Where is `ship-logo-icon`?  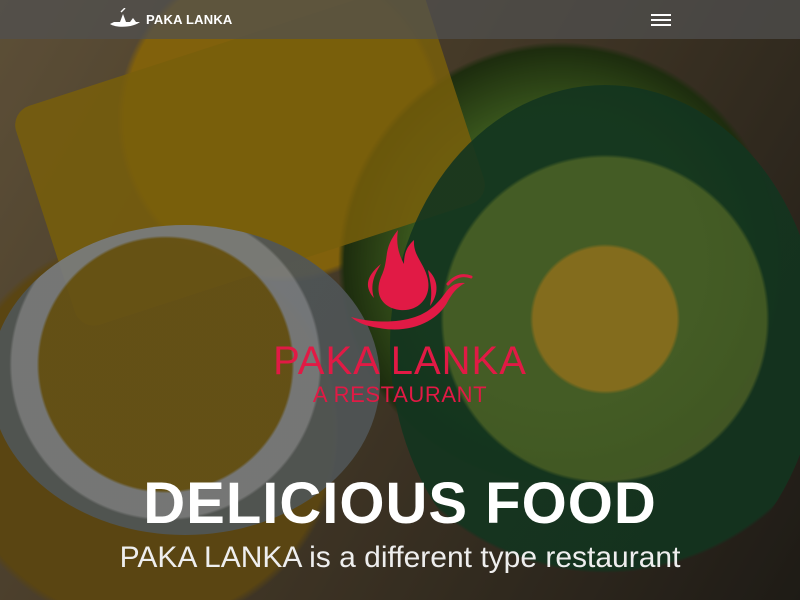
ship-logo-icon is located at coordinates (125, 17).